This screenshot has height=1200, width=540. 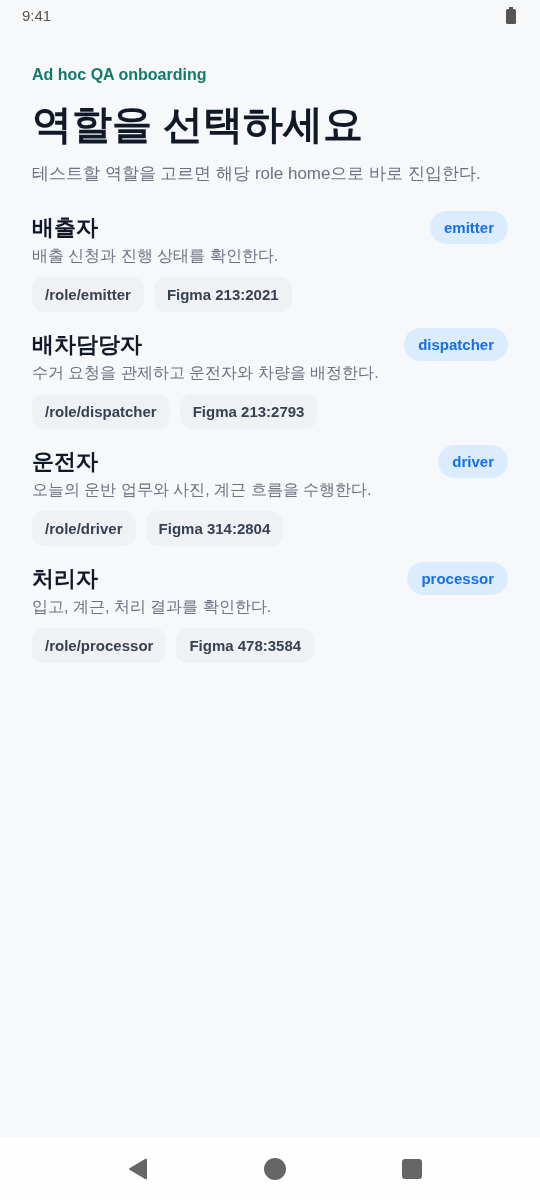 What do you see at coordinates (65, 227) in the screenshot?
I see `role-name: 배출자` at bounding box center [65, 227].